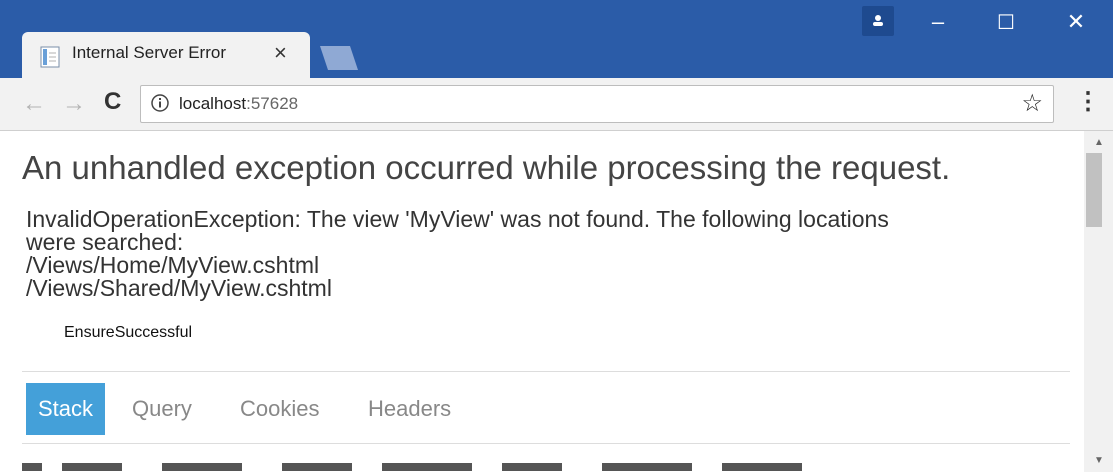  Describe the element at coordinates (74, 104) in the screenshot. I see `forward-button: →` at that location.